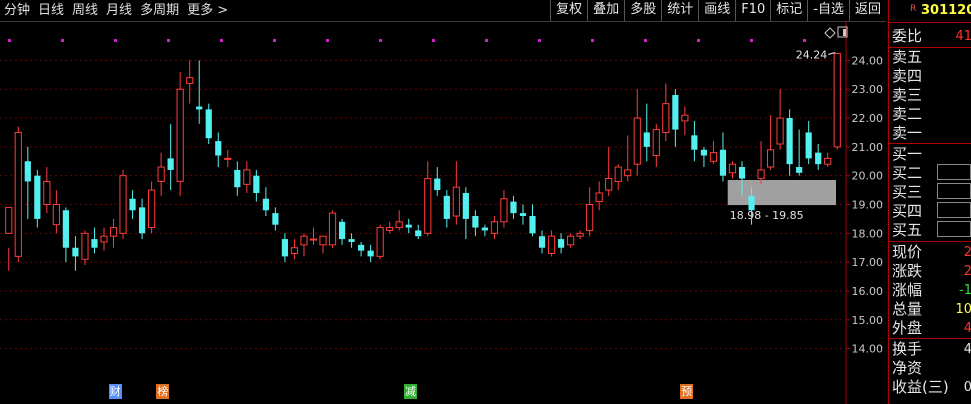 This screenshot has width=971, height=404. Describe the element at coordinates (51, 10) in the screenshot. I see `tab-daily: 日线` at that location.